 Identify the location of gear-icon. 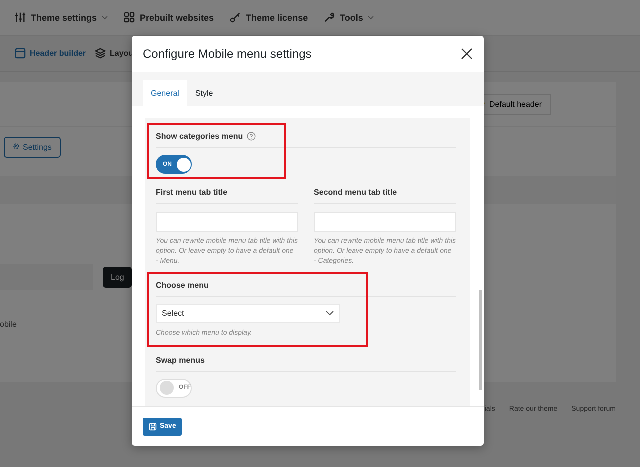
(16, 146).